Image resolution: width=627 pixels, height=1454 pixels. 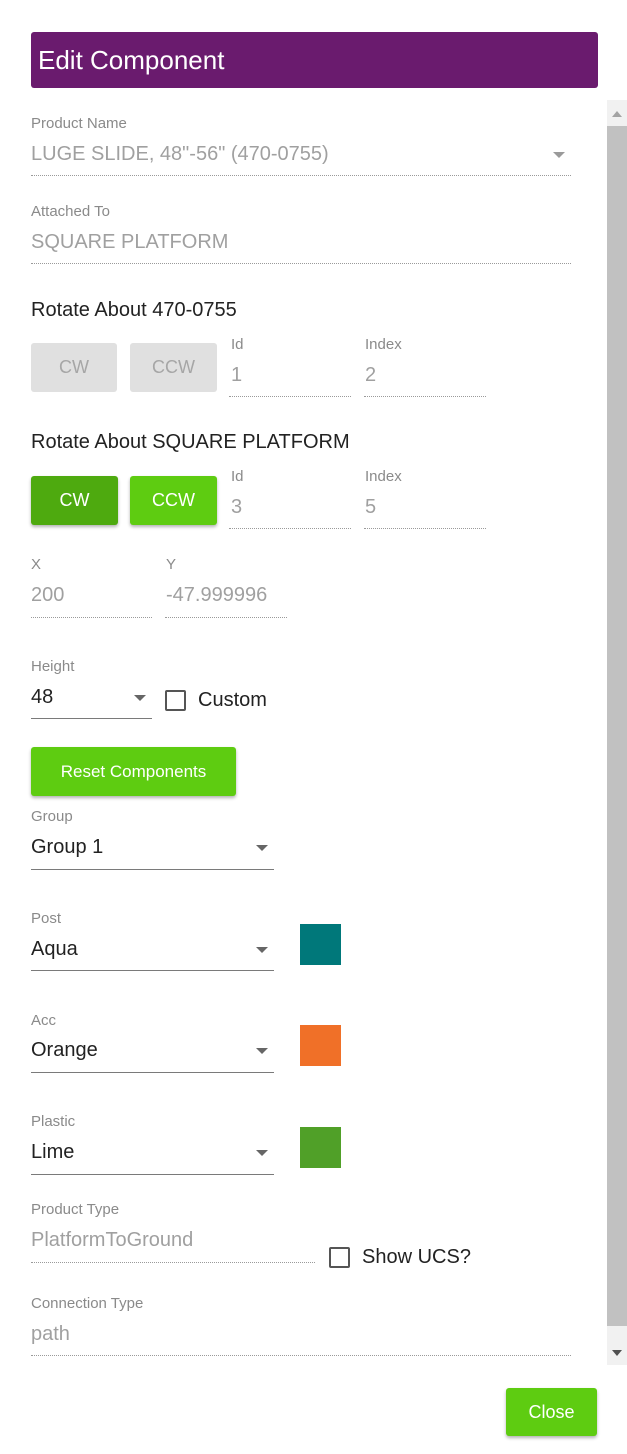 What do you see at coordinates (152, 869) in the screenshot?
I see `group-underline` at bounding box center [152, 869].